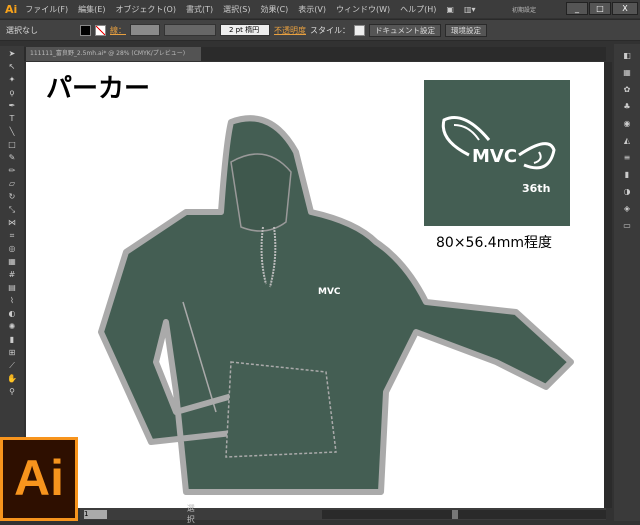  Describe the element at coordinates (12, 145) in the screenshot. I see `rectangle-tool-icon: □` at that location.